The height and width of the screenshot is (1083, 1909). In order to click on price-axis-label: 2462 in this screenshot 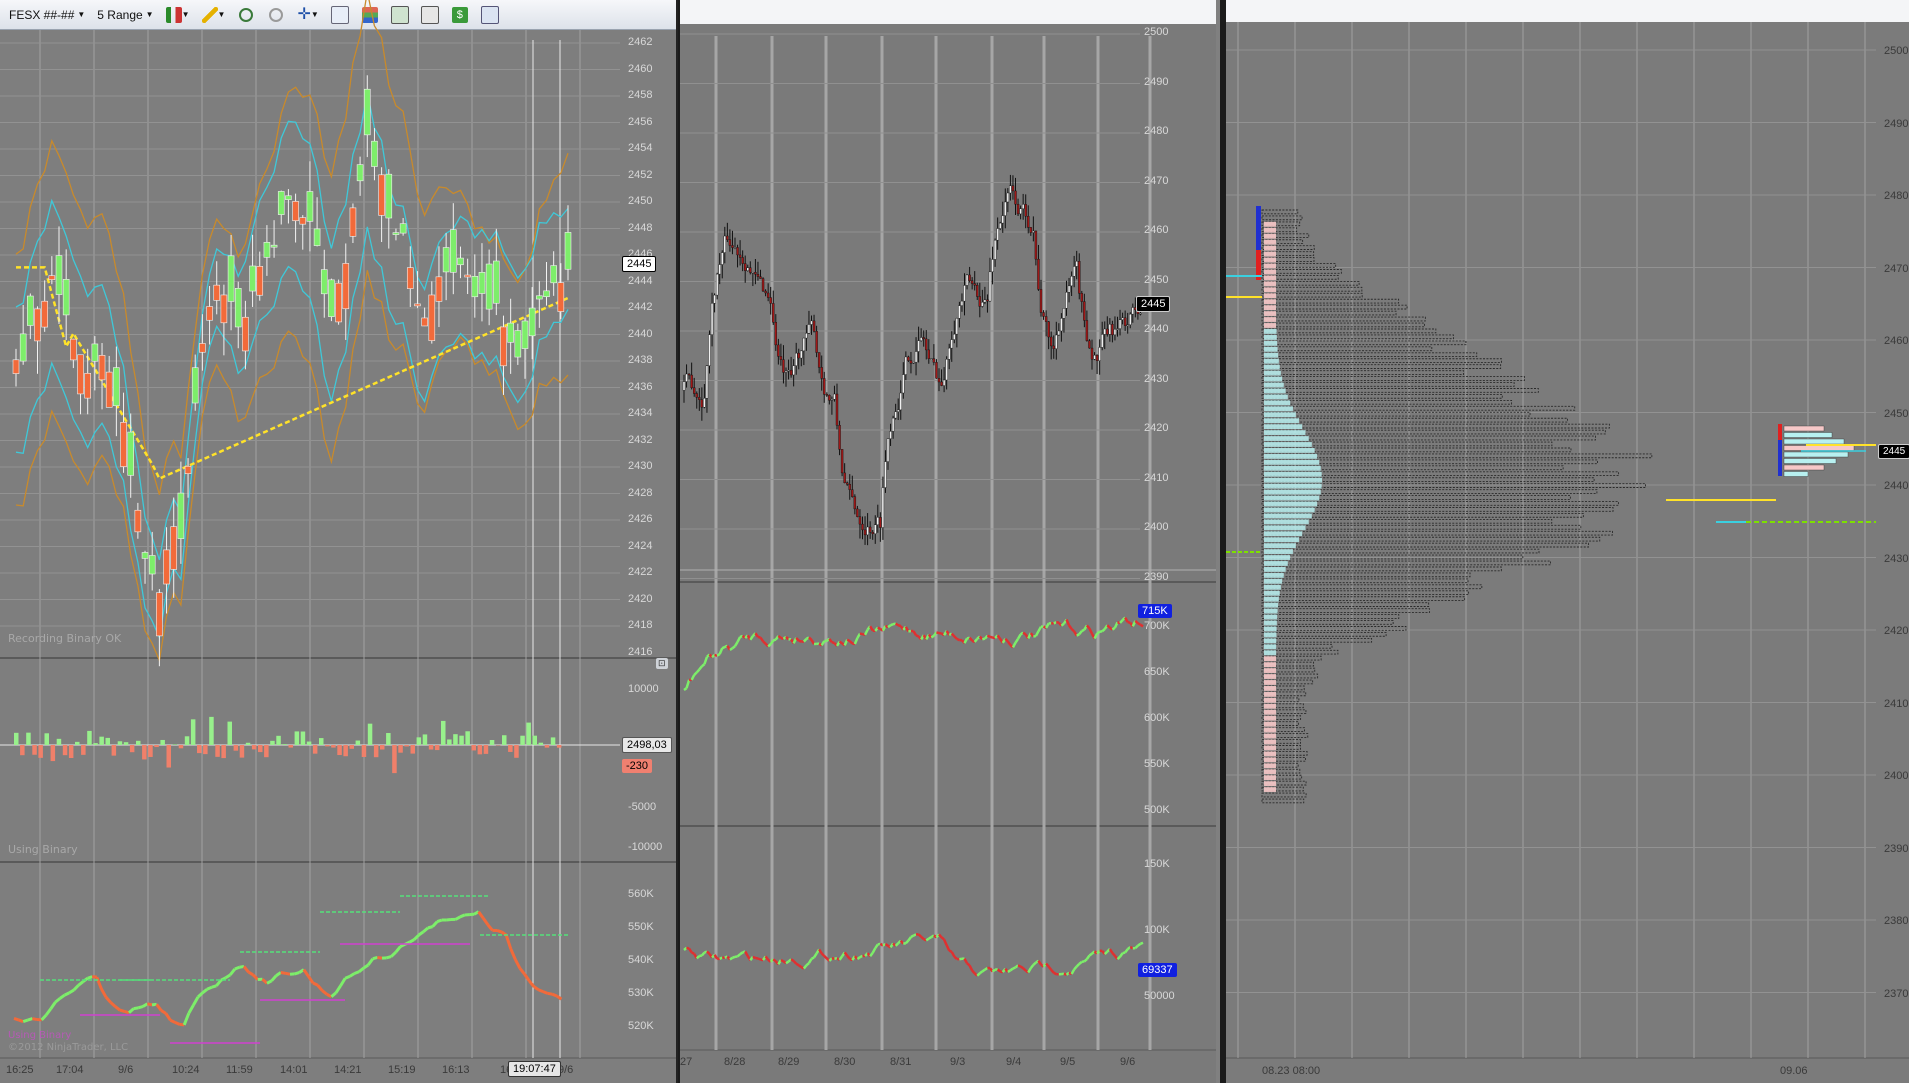, I will do `click(640, 42)`.